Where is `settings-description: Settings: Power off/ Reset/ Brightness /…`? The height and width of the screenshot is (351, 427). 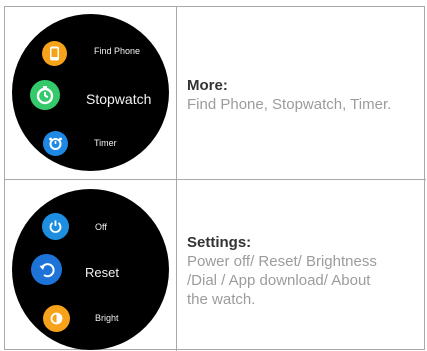
settings-description: Settings: Power off/ Reset/ Brightness /… is located at coordinates (282, 271).